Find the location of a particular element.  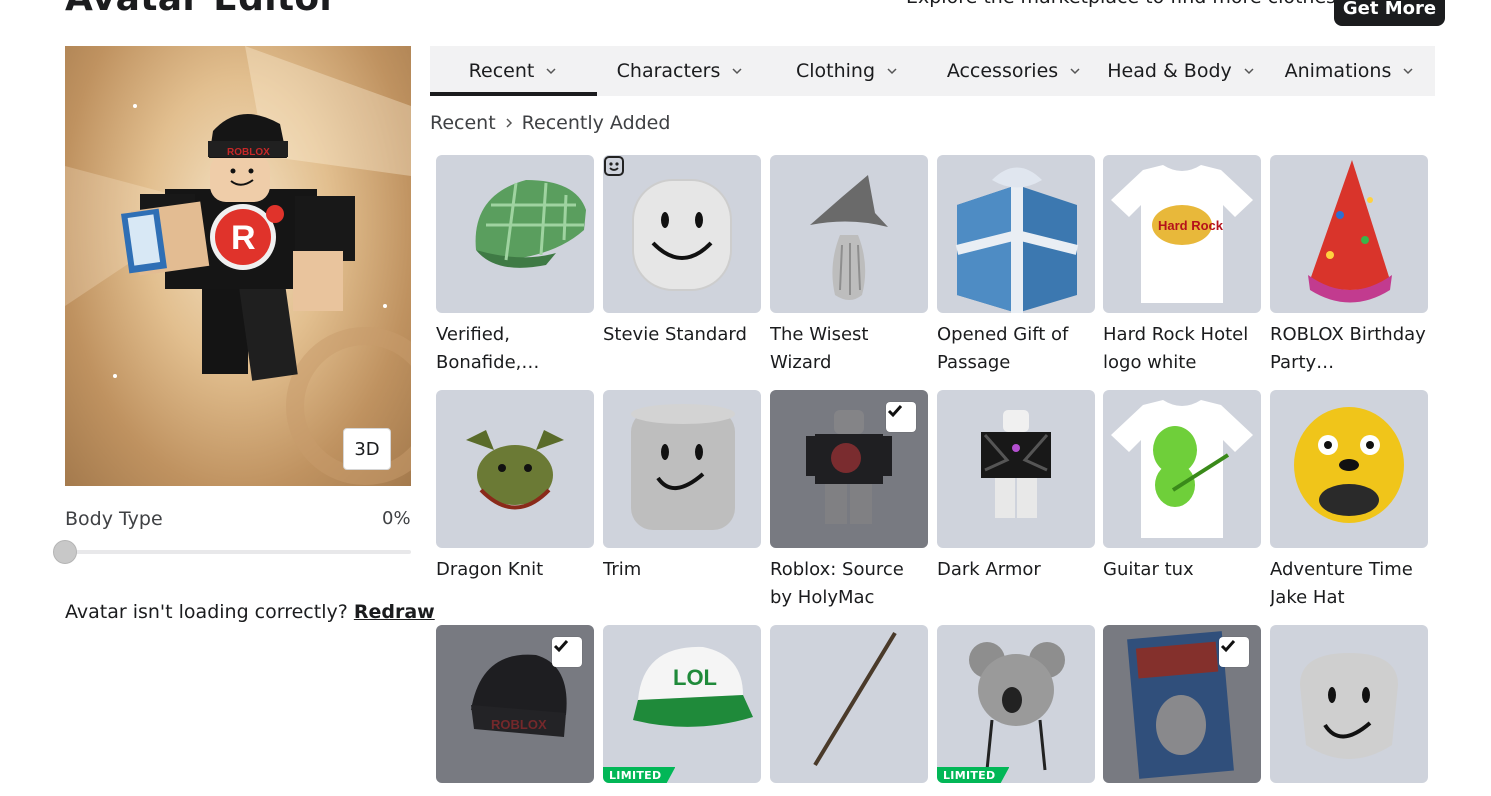

jake-hat-icon is located at coordinates (1349, 465).